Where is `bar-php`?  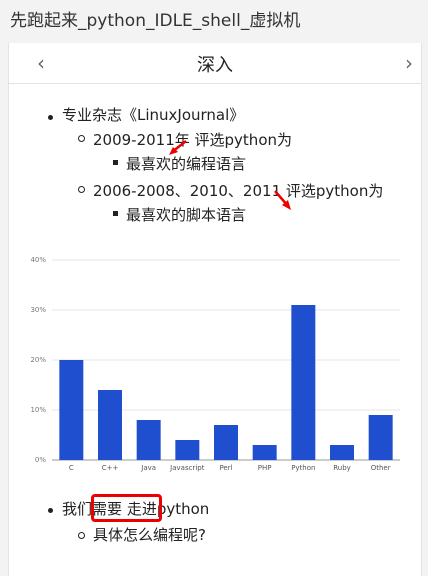
bar-php is located at coordinates (264, 452).